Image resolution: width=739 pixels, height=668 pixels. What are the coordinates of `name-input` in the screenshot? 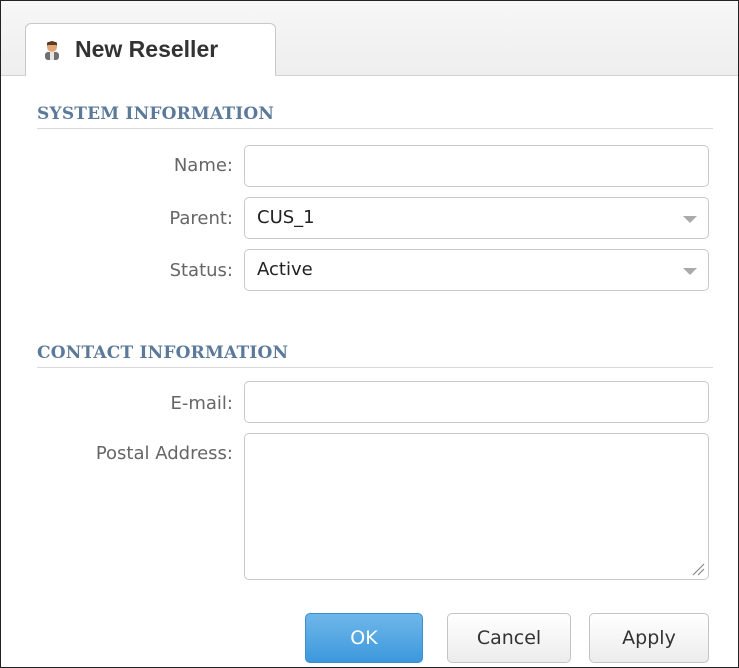 It's located at (476, 166).